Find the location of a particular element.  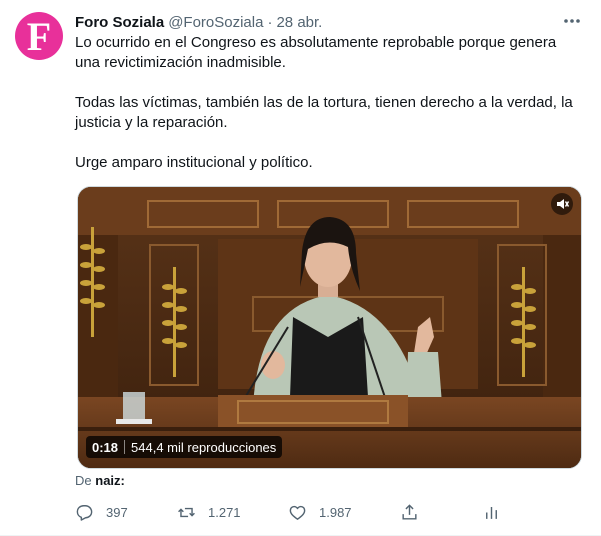

retweet-button: 1.271 is located at coordinates (209, 512).